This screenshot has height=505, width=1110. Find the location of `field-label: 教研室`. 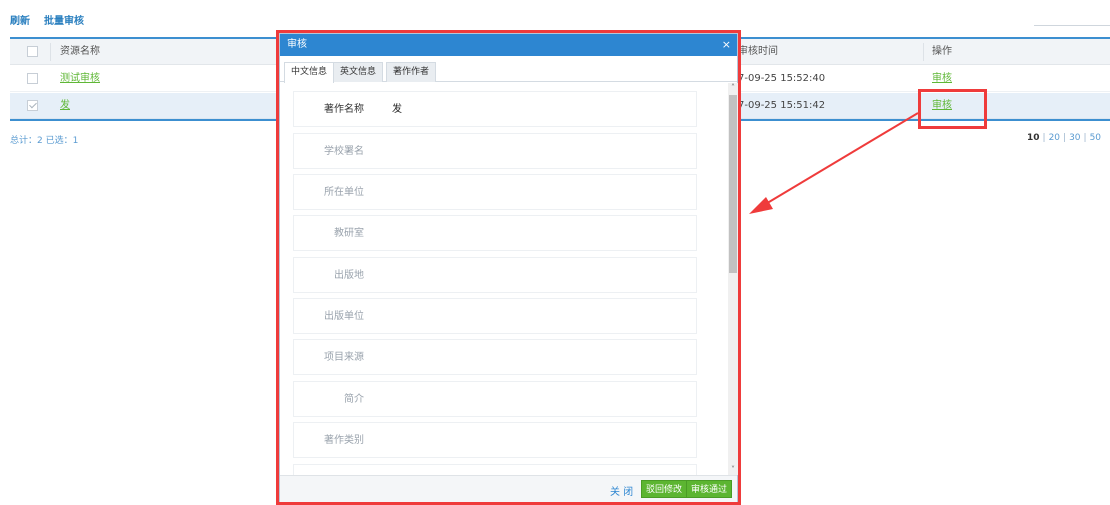

field-label: 教研室 is located at coordinates (349, 233).